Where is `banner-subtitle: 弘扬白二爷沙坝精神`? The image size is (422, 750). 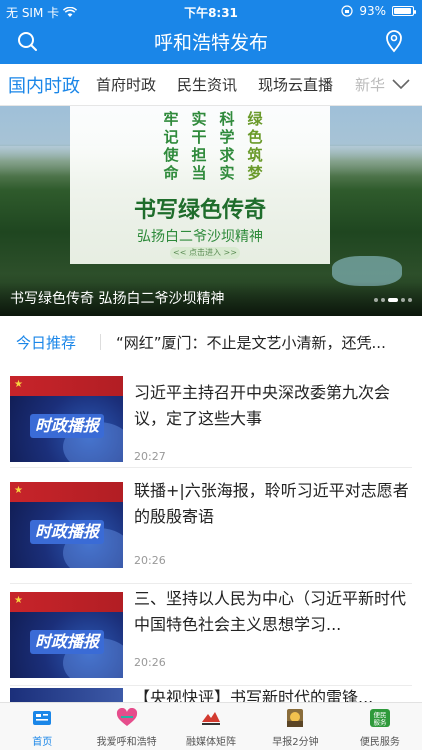
banner-subtitle: 弘扬白二爷沙坝精神 is located at coordinates (200, 237).